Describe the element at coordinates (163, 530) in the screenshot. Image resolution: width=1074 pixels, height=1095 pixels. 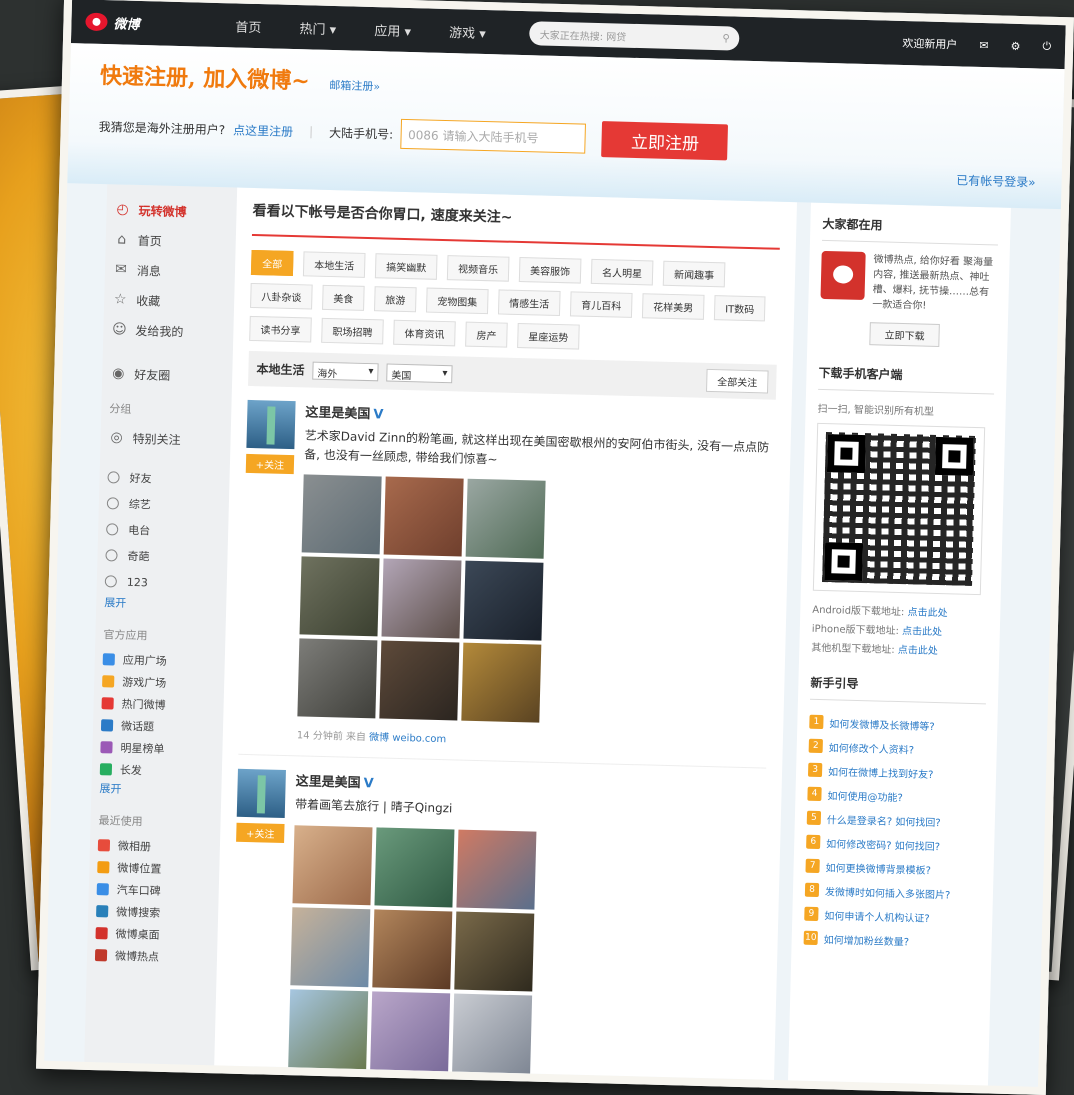
I see `group-item: 电台` at that location.